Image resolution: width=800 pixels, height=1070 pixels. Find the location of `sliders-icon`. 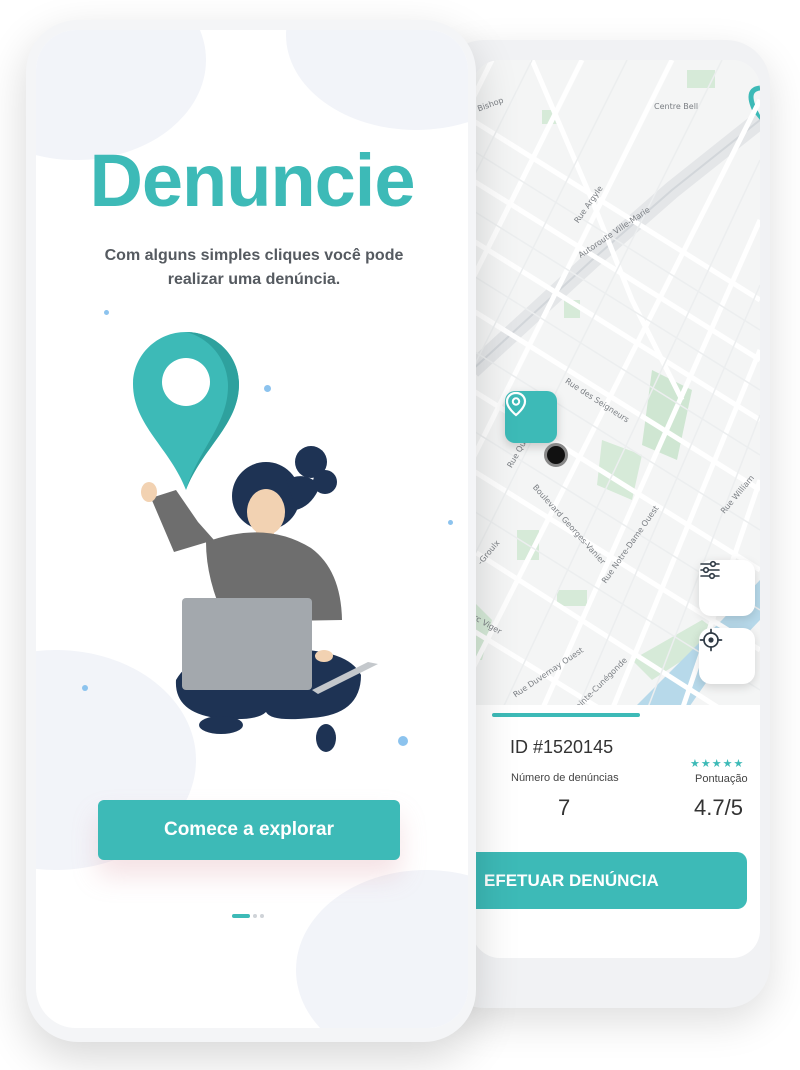

sliders-icon is located at coordinates (727, 588).